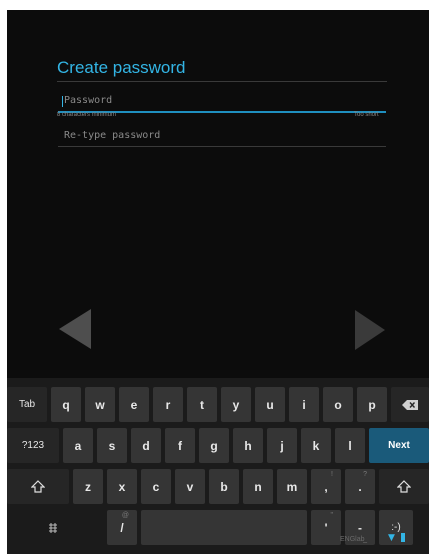  I want to click on text-caret, so click(62, 101).